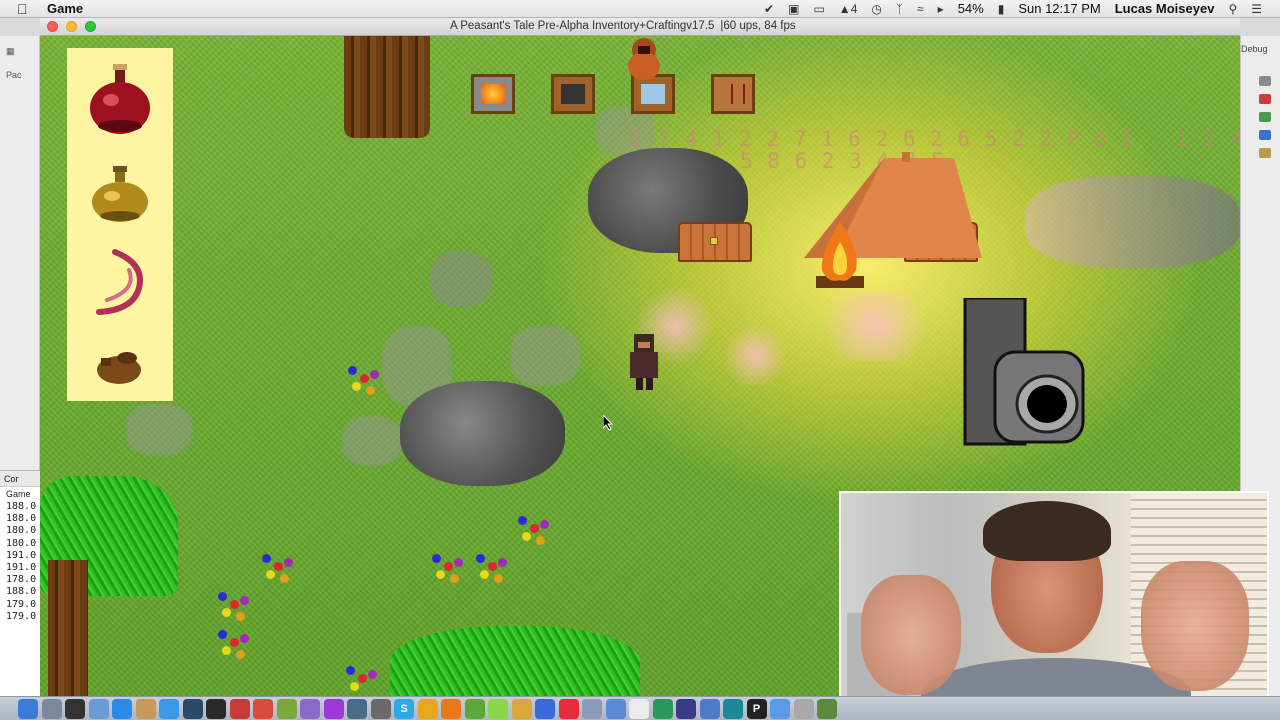  I want to click on heart-app-icon, so click(568, 708).